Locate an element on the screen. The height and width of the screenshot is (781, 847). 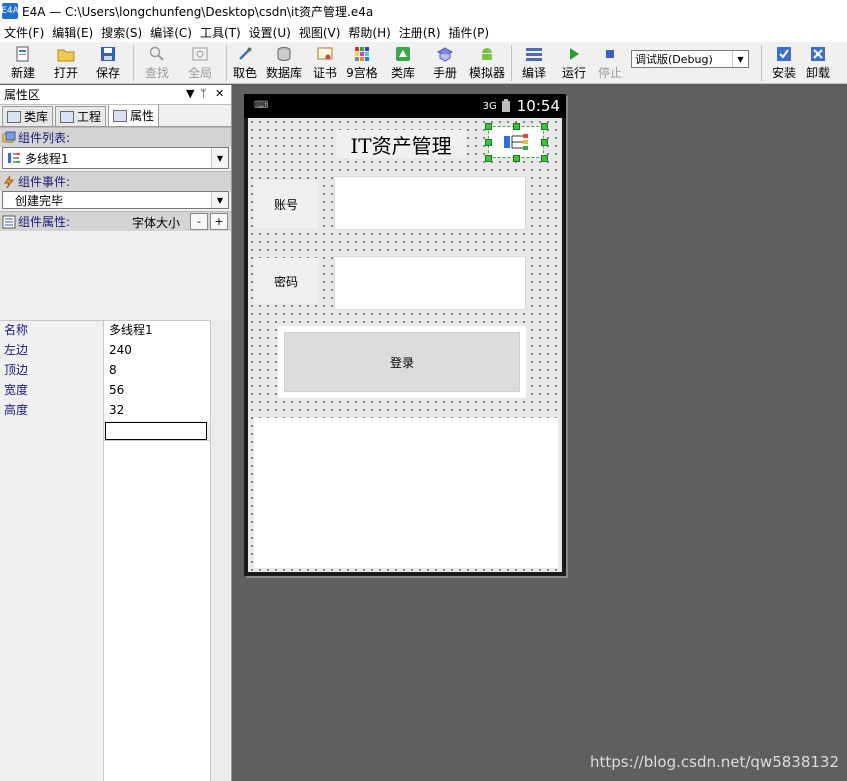
global-label: 全局 is located at coordinates (199, 73).